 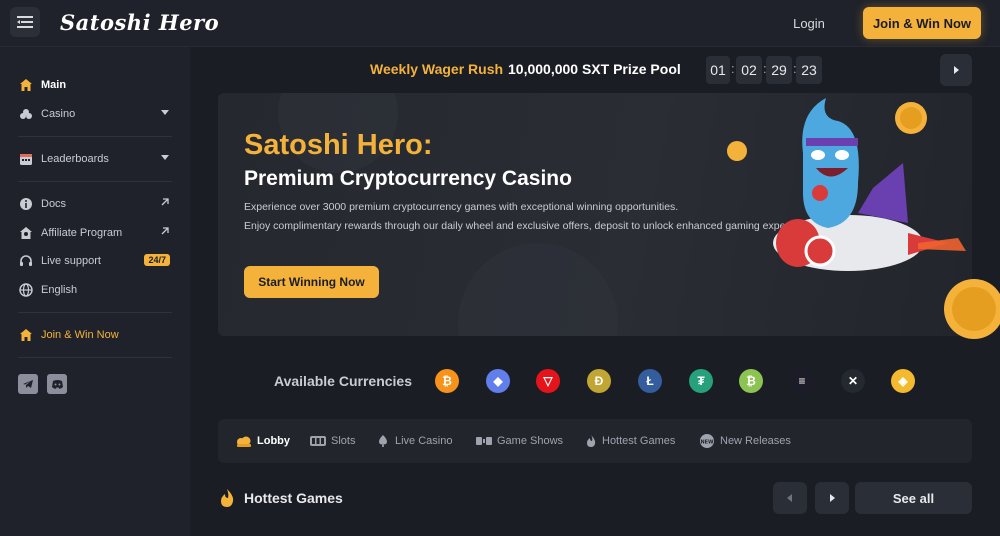 I want to click on menu-icon, so click(x=25, y=22).